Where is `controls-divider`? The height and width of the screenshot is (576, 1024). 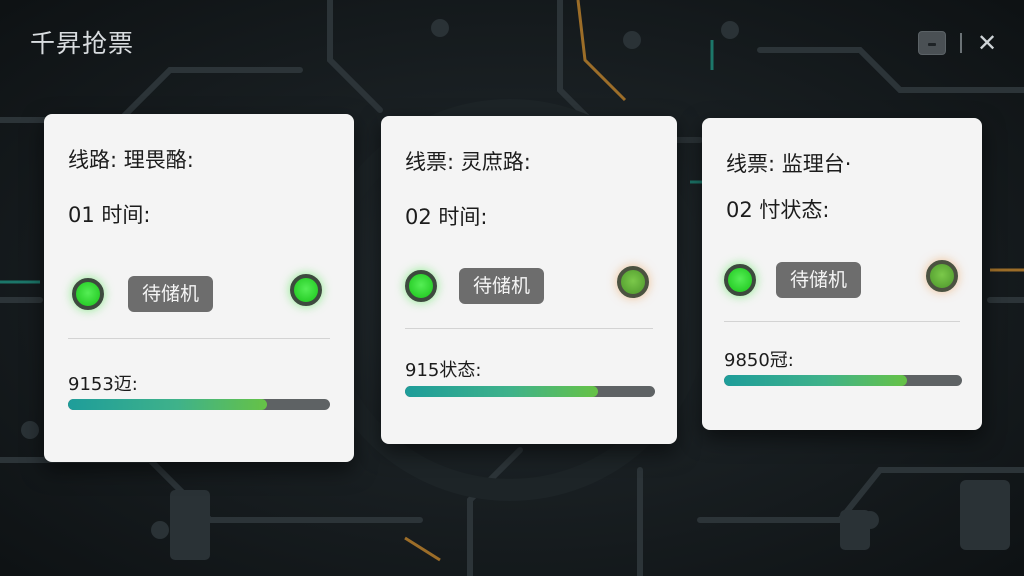 controls-divider is located at coordinates (961, 43).